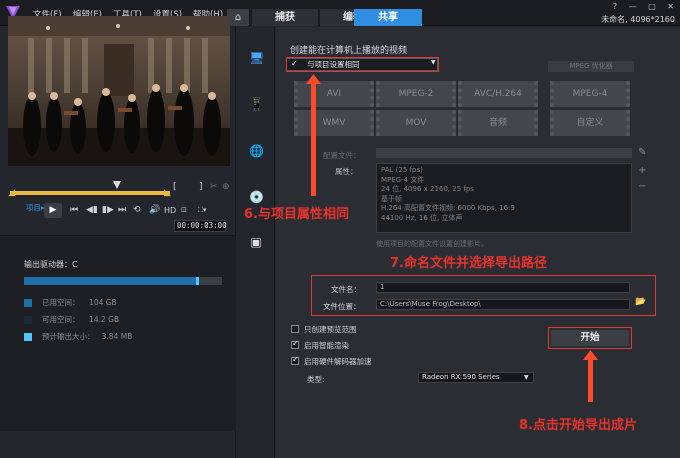 This screenshot has width=680, height=458. I want to click on next-frame-icon: ▮▶, so click(108, 210).